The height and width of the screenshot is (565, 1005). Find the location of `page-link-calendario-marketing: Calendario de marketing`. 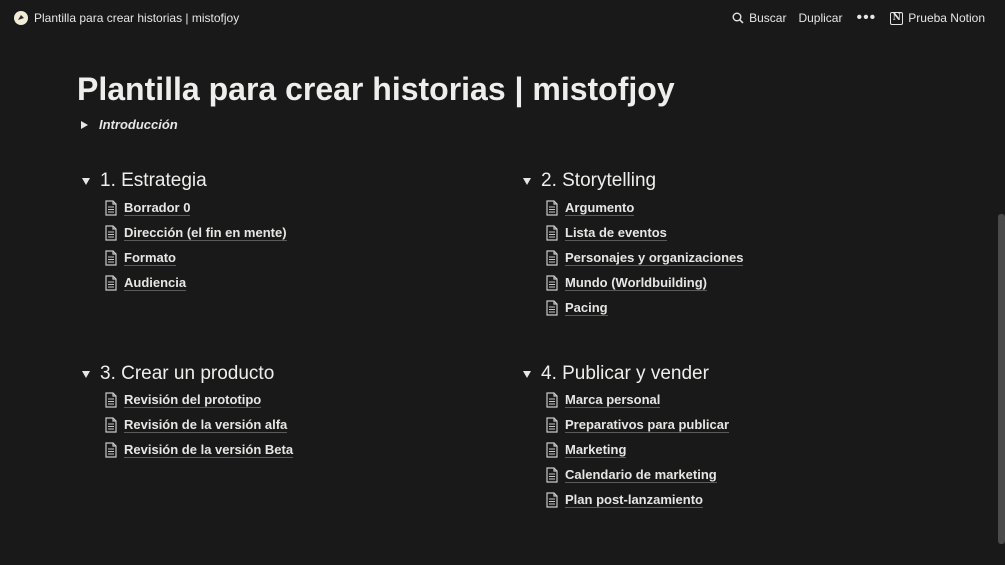

page-link-calendario-marketing: Calendario de marketing is located at coordinates (637, 474).